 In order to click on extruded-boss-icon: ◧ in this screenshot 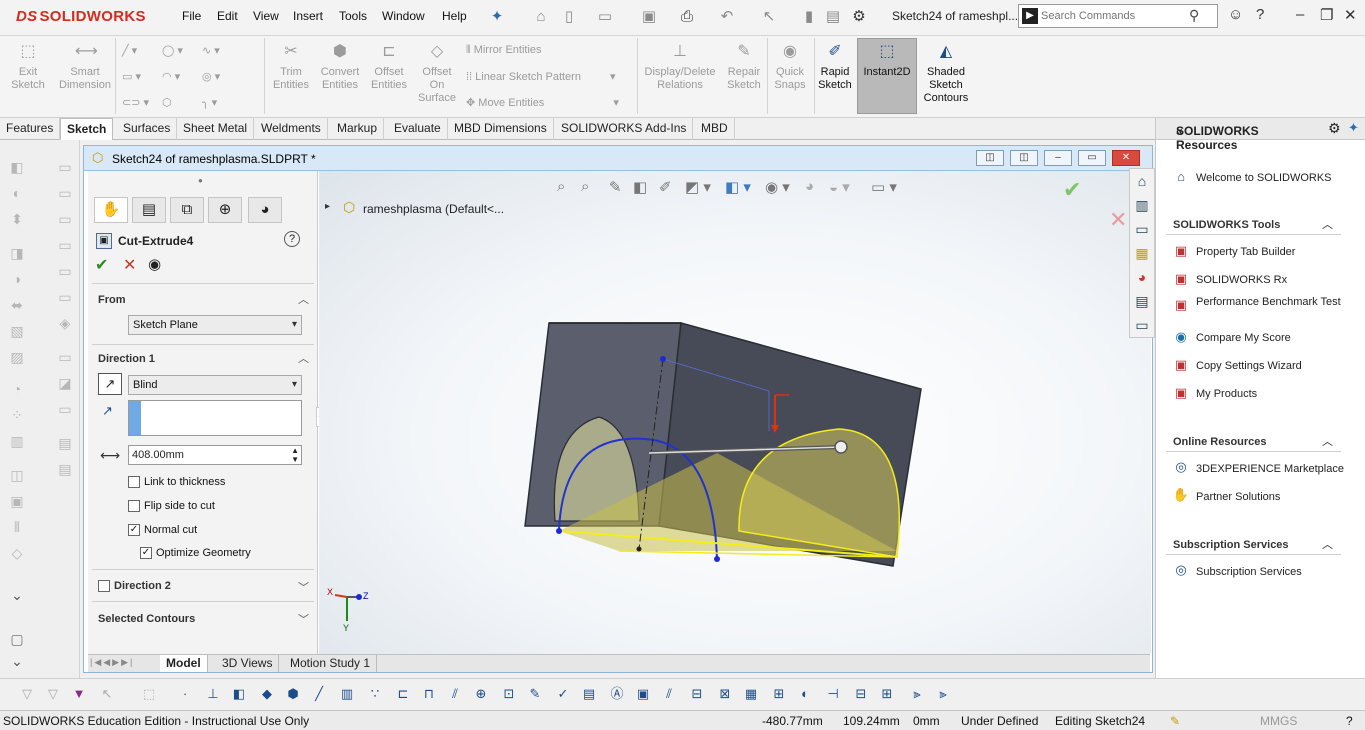, I will do `click(17, 167)`.